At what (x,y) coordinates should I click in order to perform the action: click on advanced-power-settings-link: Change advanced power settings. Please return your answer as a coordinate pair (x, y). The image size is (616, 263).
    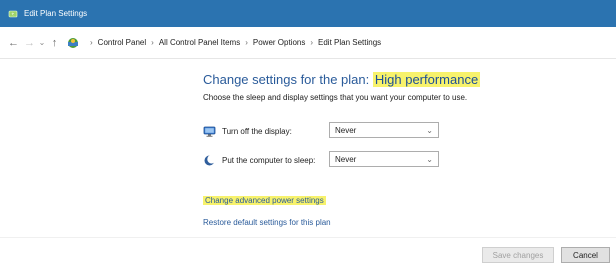
    Looking at the image, I should click on (264, 200).